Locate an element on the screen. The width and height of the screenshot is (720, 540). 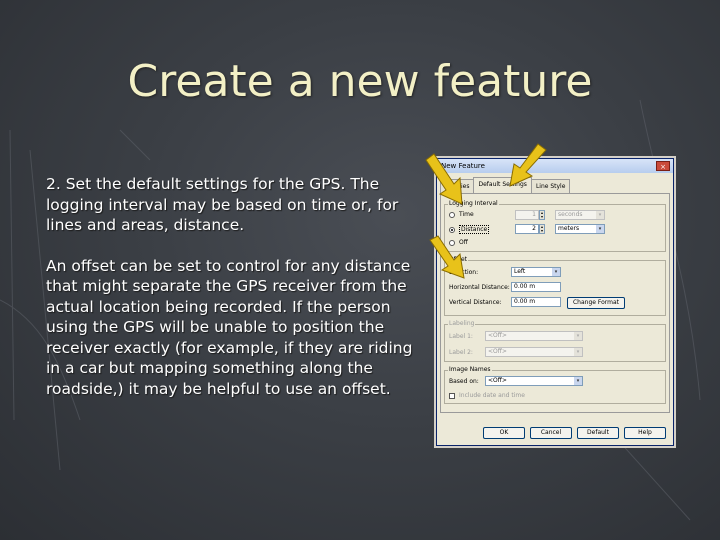
time-unit-select: seconds ▾ is located at coordinates (580, 215).